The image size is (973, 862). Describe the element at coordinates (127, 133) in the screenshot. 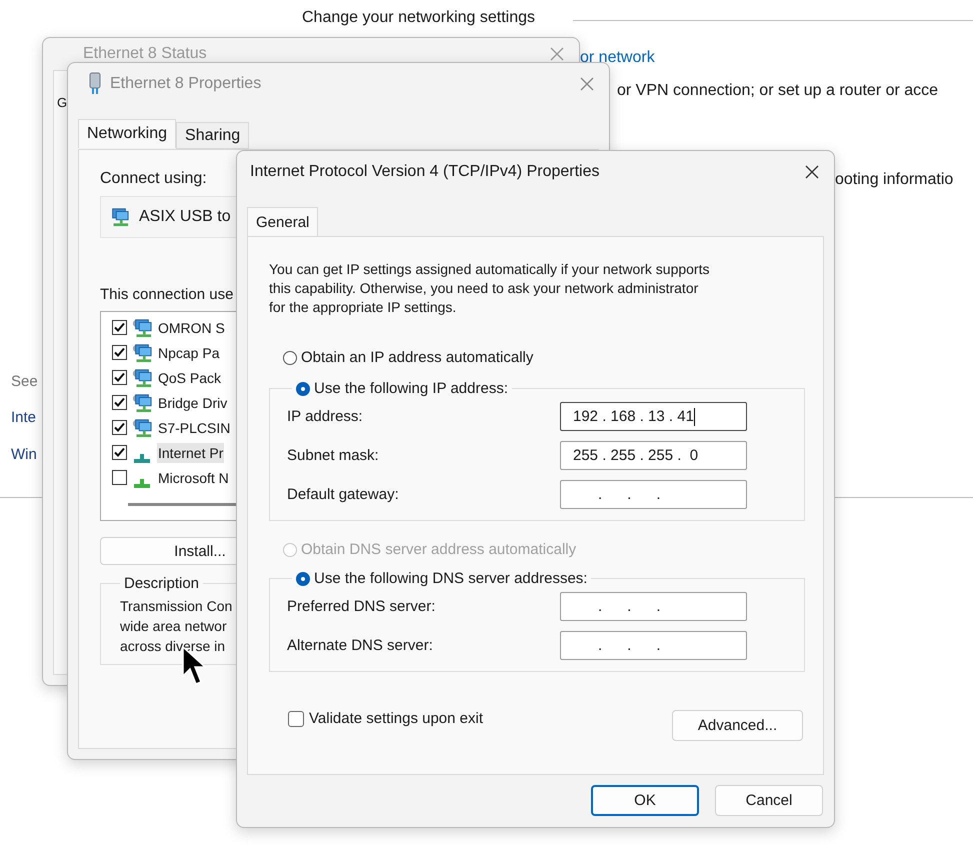

I see `tab: Networking` at that location.